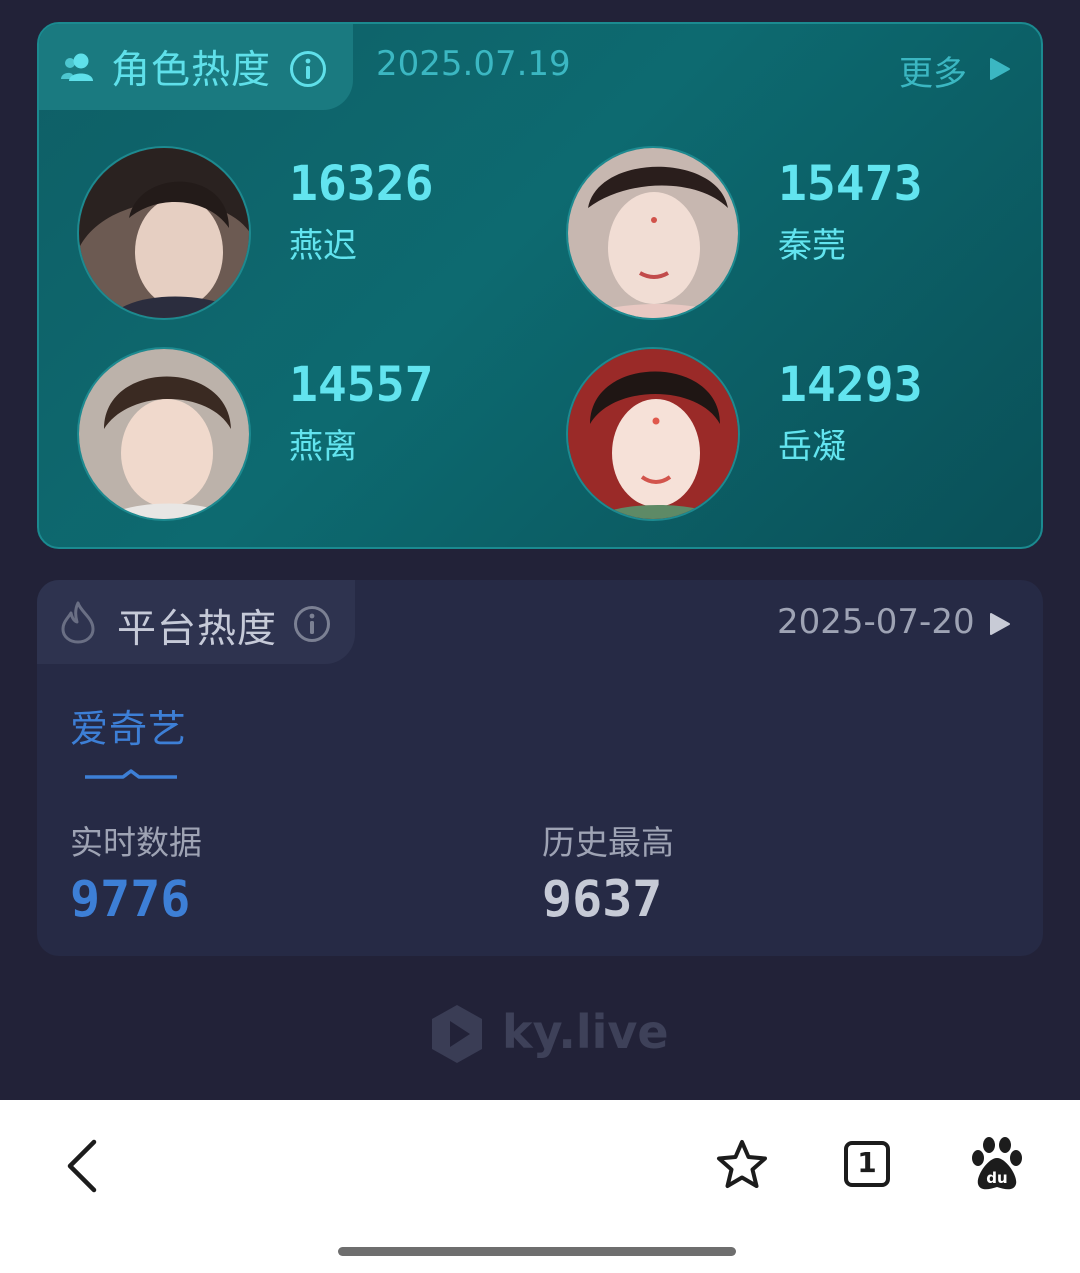 Image resolution: width=1080 pixels, height=1273 pixels. Describe the element at coordinates (78, 622) in the screenshot. I see `flame-icon` at that location.